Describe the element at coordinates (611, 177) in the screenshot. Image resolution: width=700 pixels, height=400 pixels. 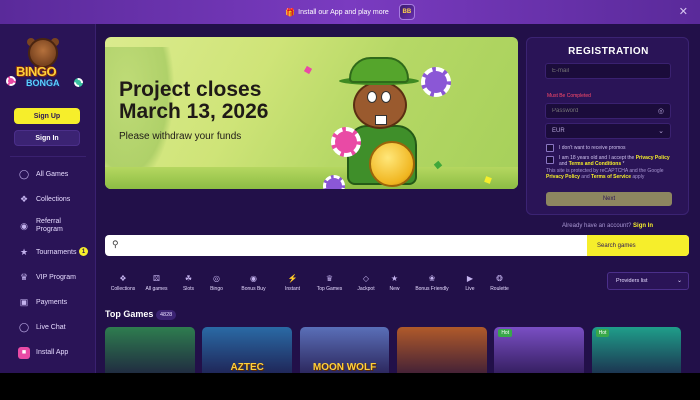
I see `captcha-terms-link: Terms of Service` at that location.